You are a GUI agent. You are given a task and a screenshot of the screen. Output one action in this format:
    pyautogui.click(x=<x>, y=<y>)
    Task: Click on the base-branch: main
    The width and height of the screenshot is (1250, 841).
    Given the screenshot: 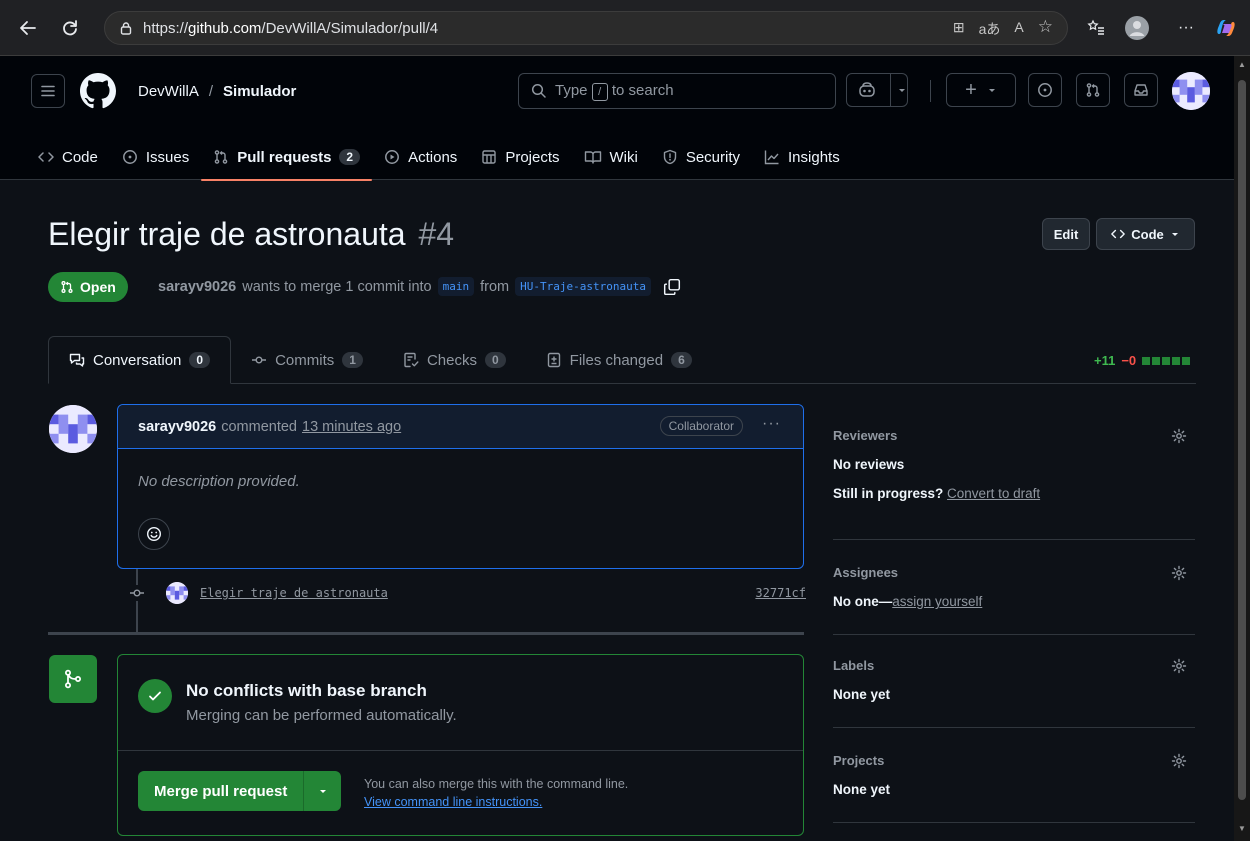 What is the action you would take?
    pyautogui.click(x=456, y=286)
    